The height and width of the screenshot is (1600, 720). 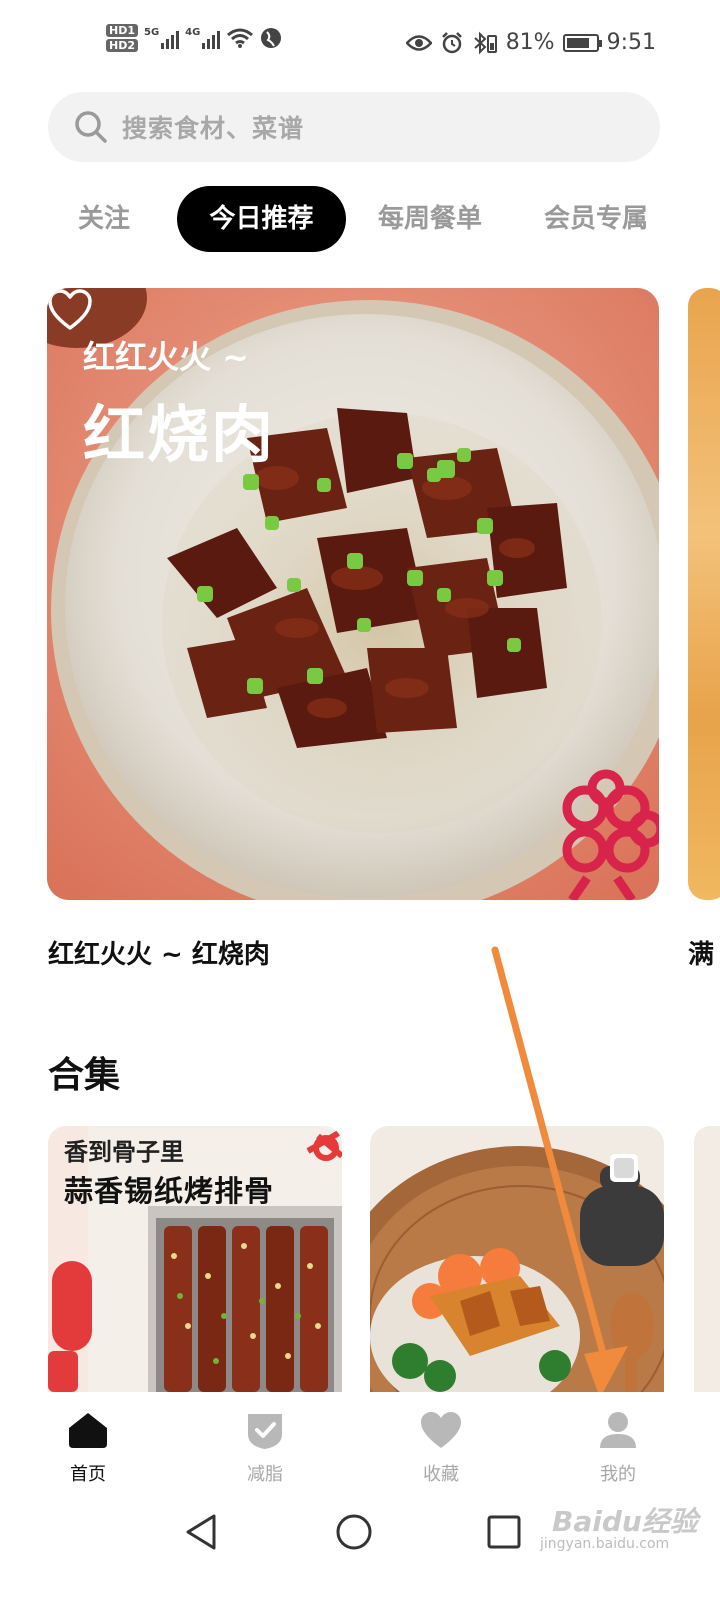 What do you see at coordinates (265, 1431) in the screenshot?
I see `shield-check-icon` at bounding box center [265, 1431].